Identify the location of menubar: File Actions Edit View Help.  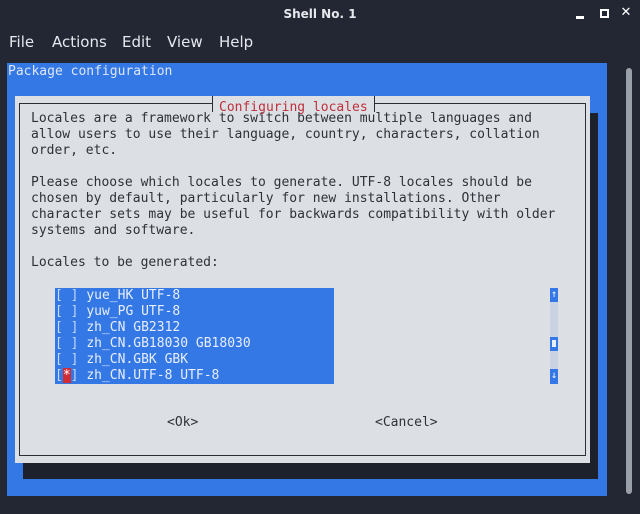
(320, 42).